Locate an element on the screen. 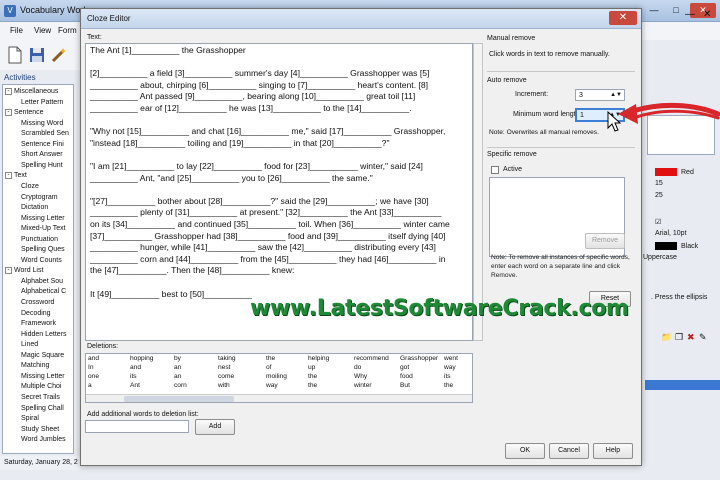  tree-item: Study Sheet is located at coordinates (40, 430).